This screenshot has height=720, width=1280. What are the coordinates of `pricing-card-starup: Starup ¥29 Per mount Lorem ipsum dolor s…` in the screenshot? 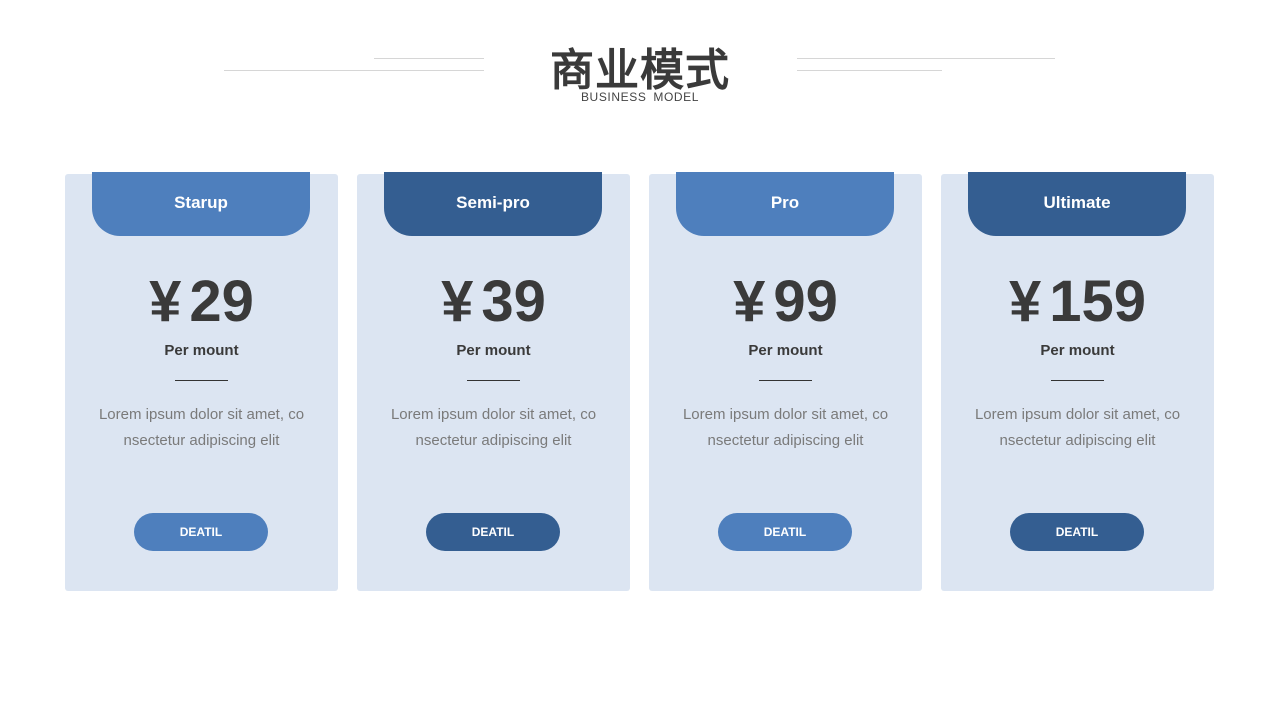 It's located at (201, 381).